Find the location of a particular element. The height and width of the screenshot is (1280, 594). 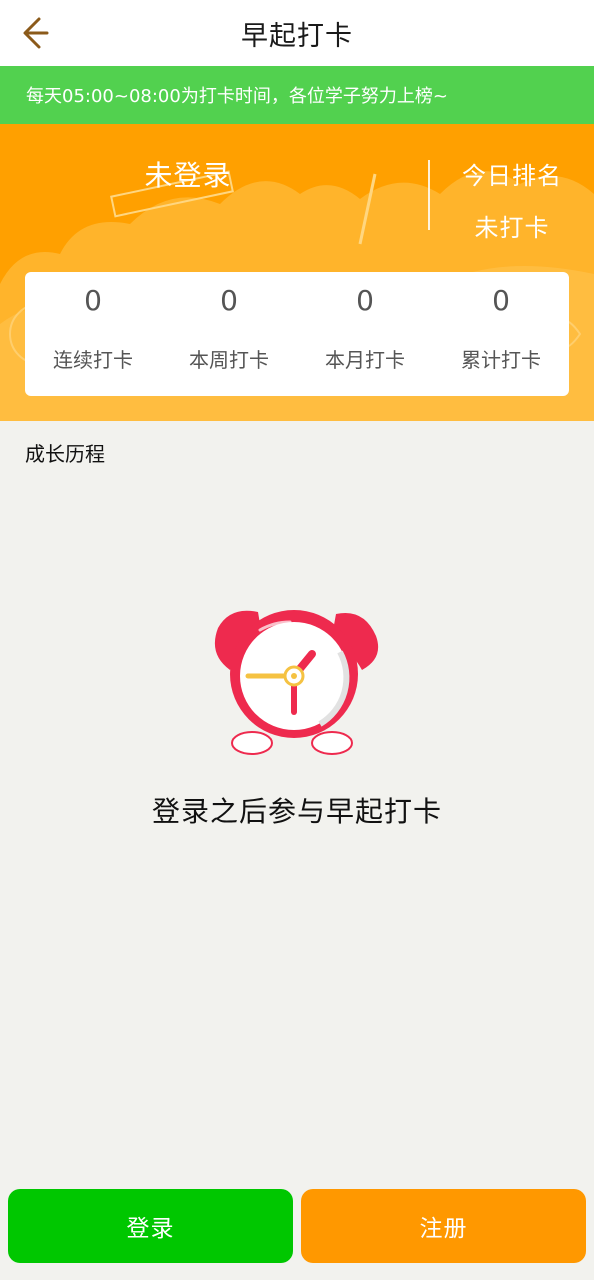

register-button: 注册 is located at coordinates (443, 1226).